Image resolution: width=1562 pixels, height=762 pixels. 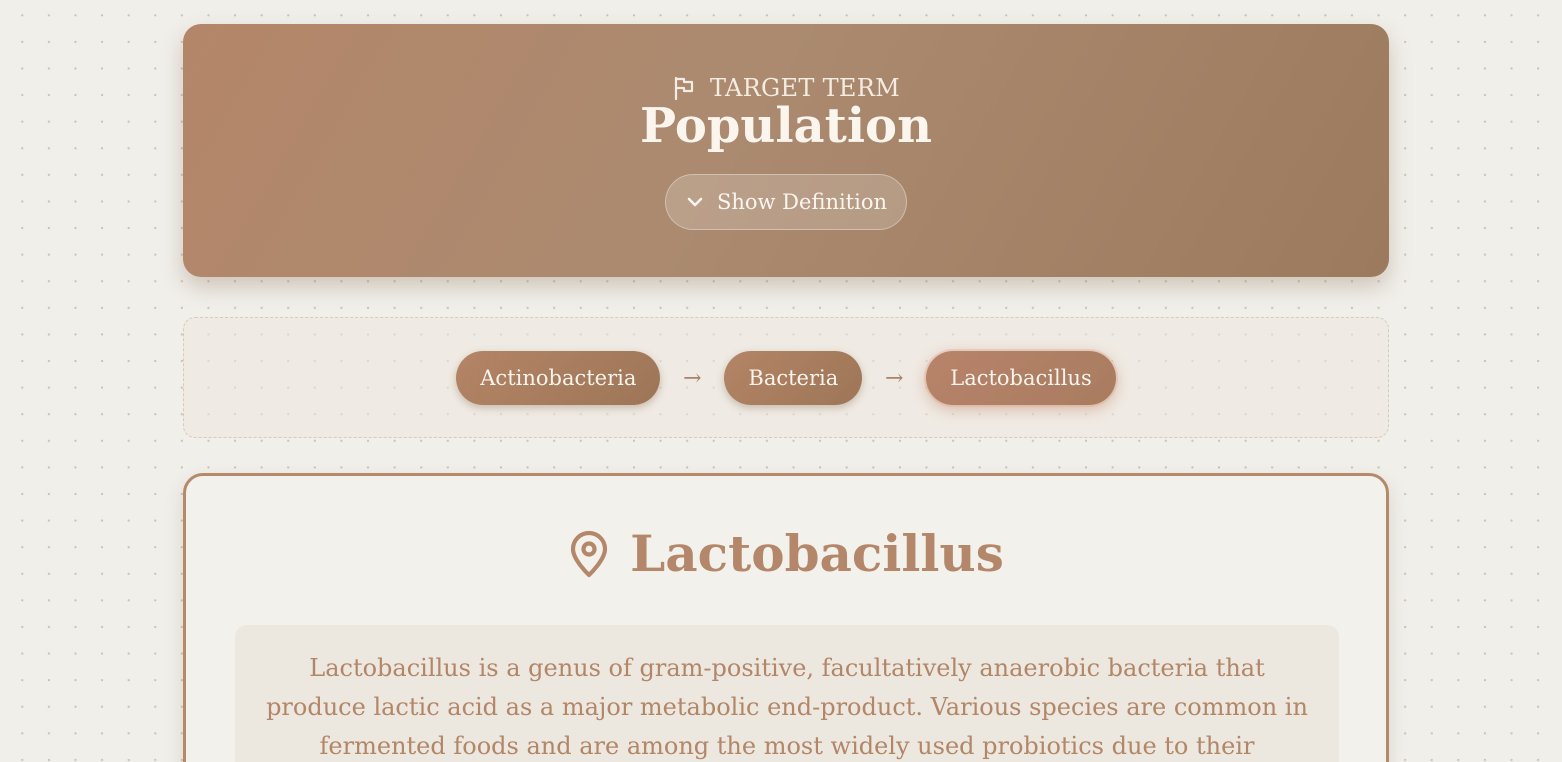 I want to click on path-chip-label: Bacteria, so click(x=793, y=378).